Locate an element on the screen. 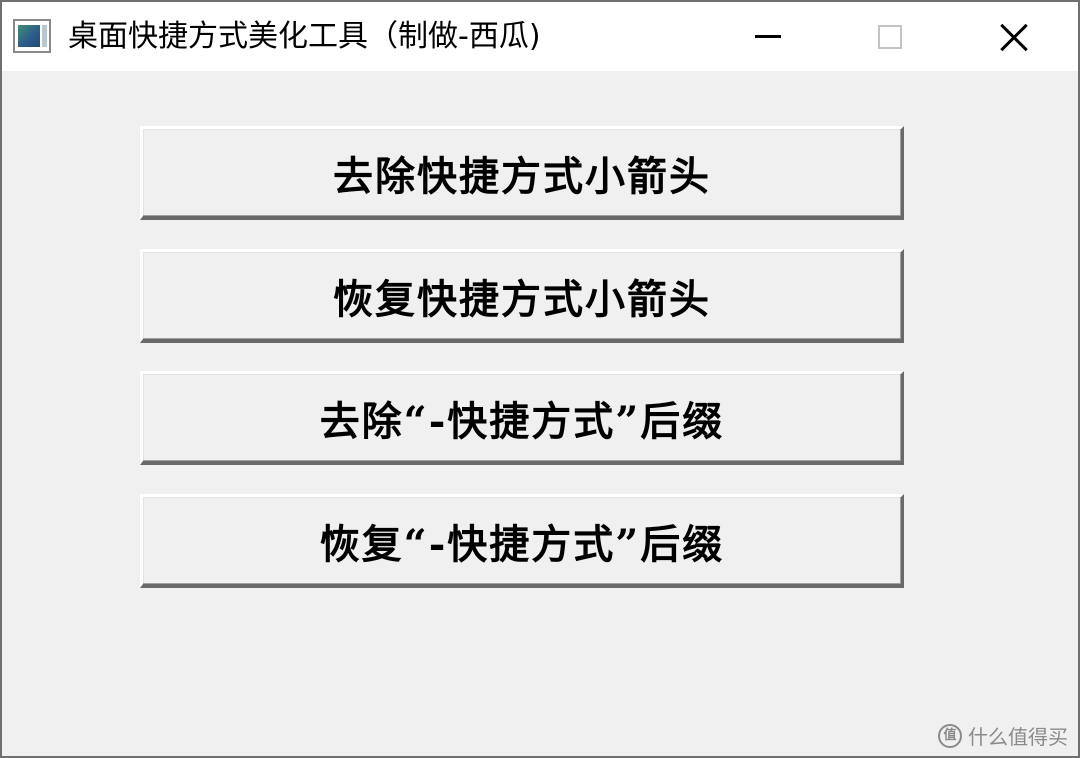 The image size is (1080, 758). watermark-badge-icon: 值 is located at coordinates (950, 735).